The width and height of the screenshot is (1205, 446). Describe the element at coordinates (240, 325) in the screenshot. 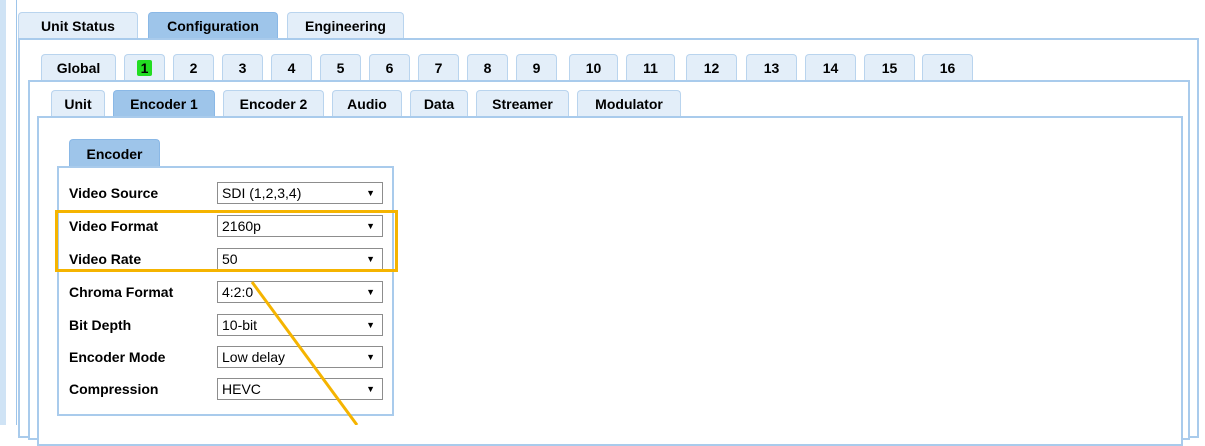

I see `bit-depth-value: 10-bit` at that location.